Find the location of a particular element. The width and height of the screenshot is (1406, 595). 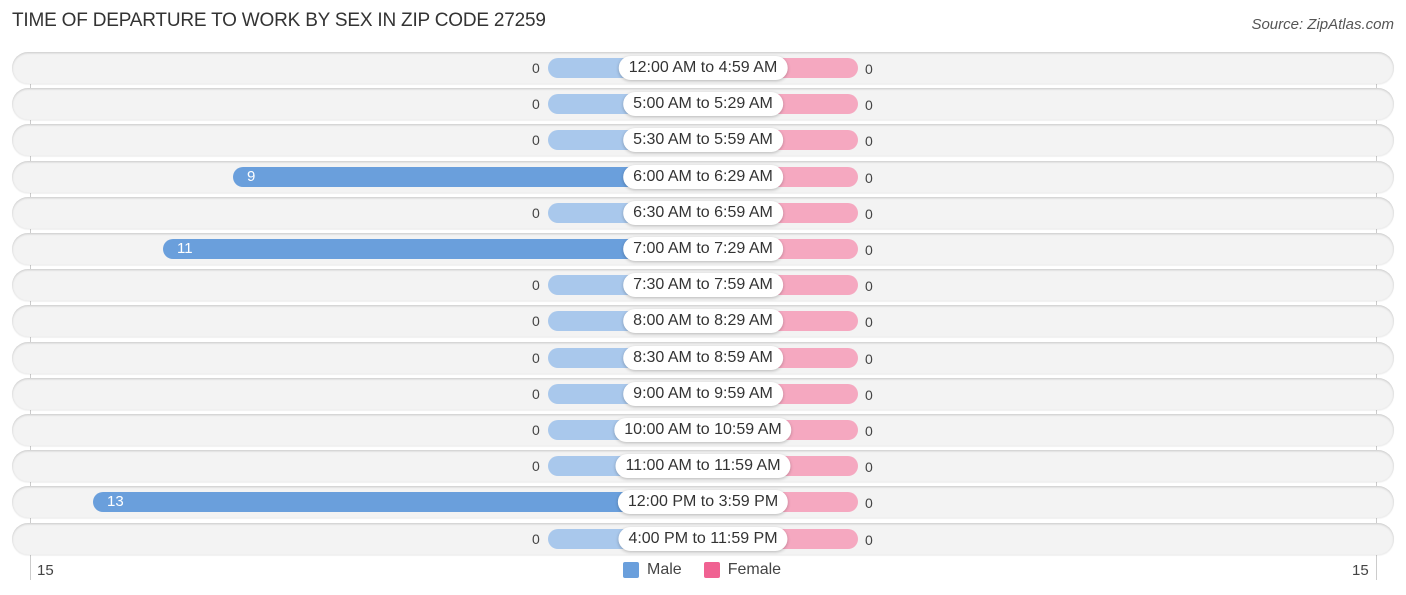

category-label: 7:30 AM to 7:59 AM is located at coordinates (703, 285).